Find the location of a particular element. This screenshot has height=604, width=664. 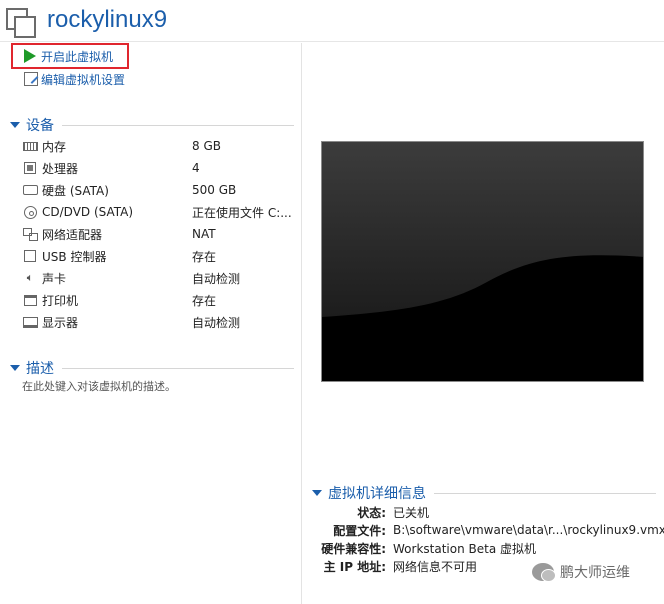

sound-card-icon: 🔈︎ is located at coordinates (30, 277).